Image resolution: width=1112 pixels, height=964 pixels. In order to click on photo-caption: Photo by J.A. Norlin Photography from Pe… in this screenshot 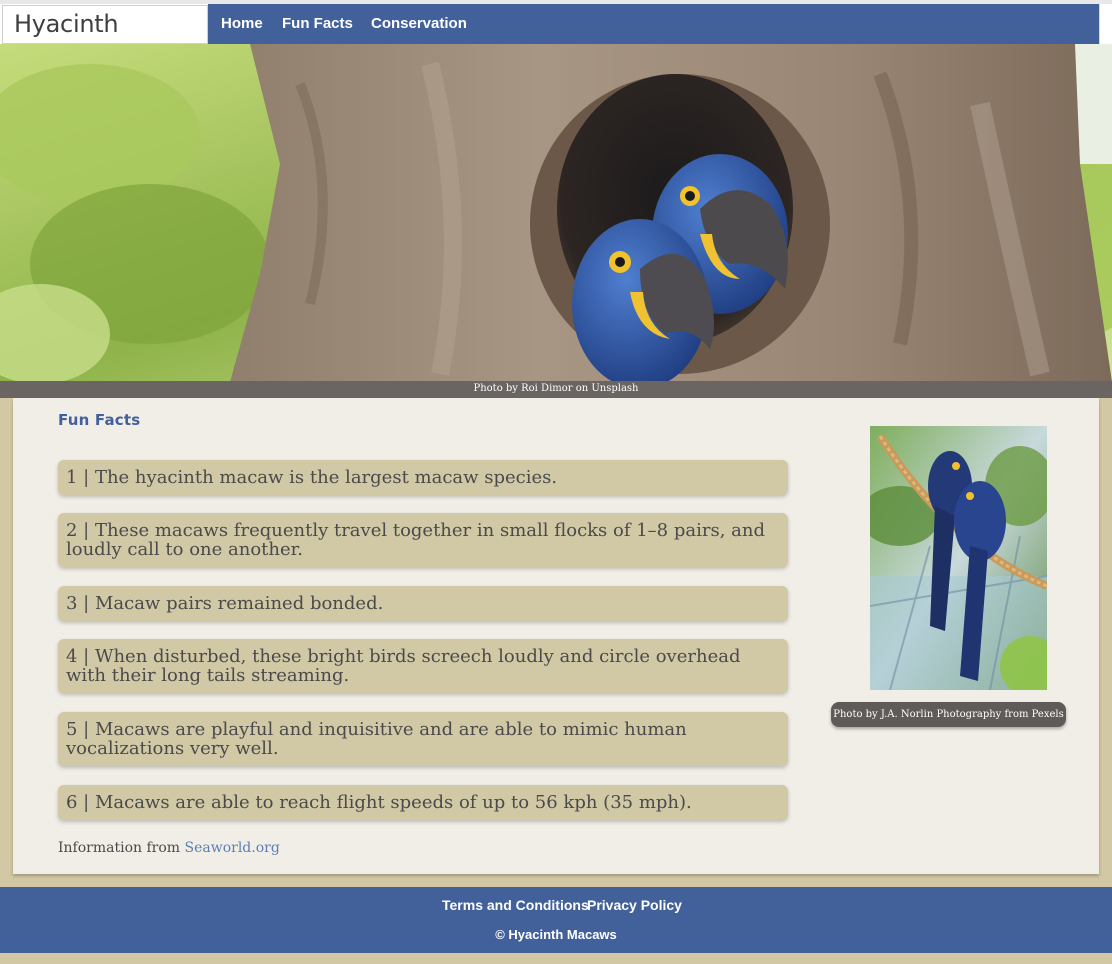, I will do `click(948, 714)`.